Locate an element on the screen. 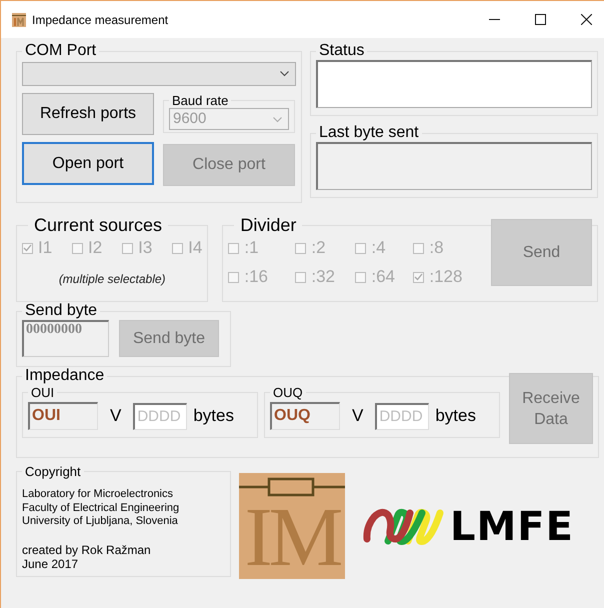 The image size is (604, 608). group-title: OUQ is located at coordinates (288, 392).